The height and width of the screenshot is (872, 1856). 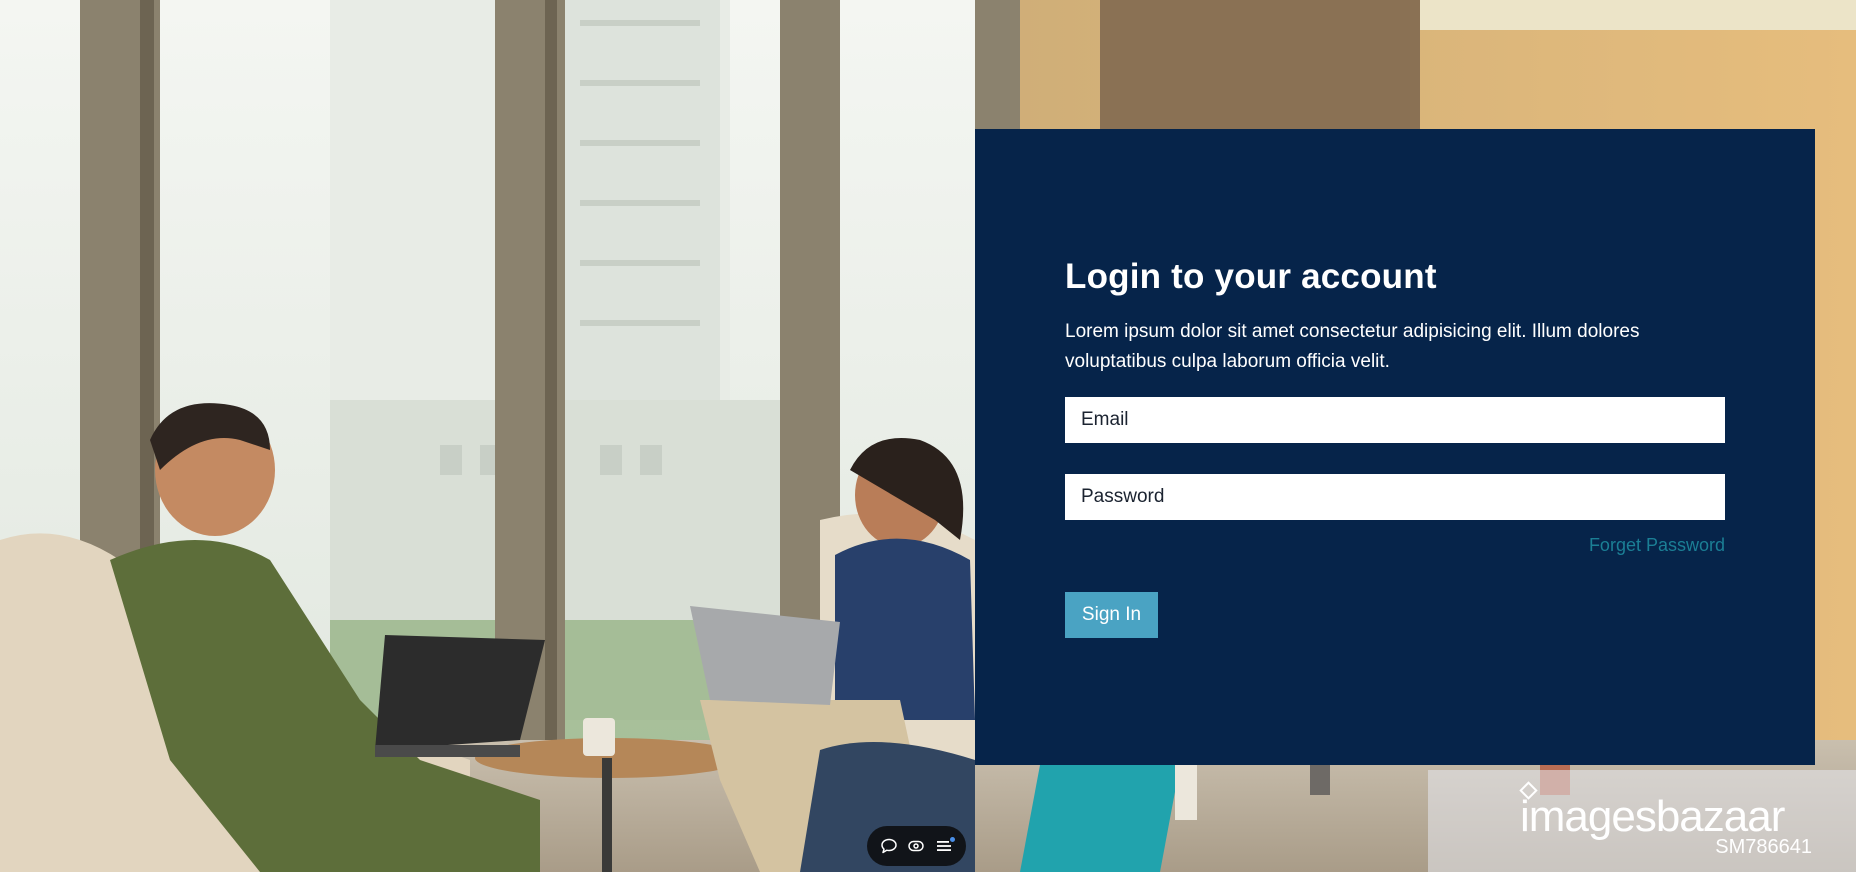 I want to click on comment-icon, so click(x=889, y=846).